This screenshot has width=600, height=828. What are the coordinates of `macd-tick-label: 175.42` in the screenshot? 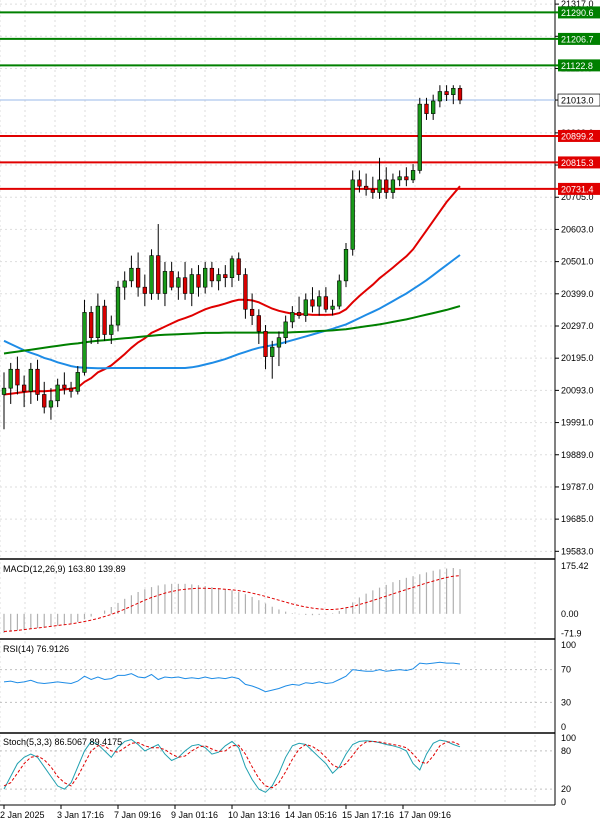 It's located at (575, 566).